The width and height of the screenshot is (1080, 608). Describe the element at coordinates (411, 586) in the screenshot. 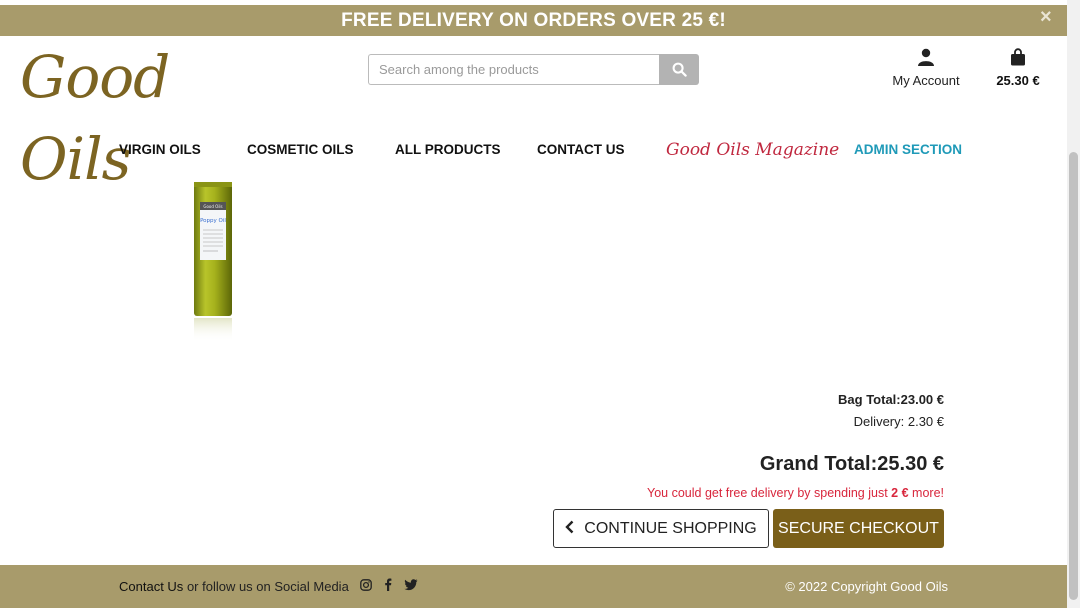

I see `twitter-icon` at that location.